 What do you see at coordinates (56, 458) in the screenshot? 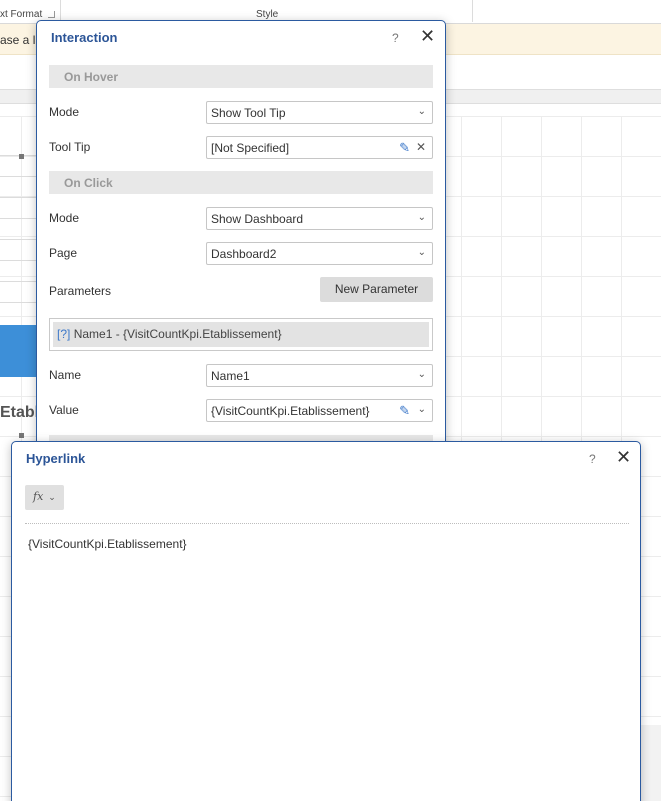
I see `dialog-title: Hyperlink` at bounding box center [56, 458].